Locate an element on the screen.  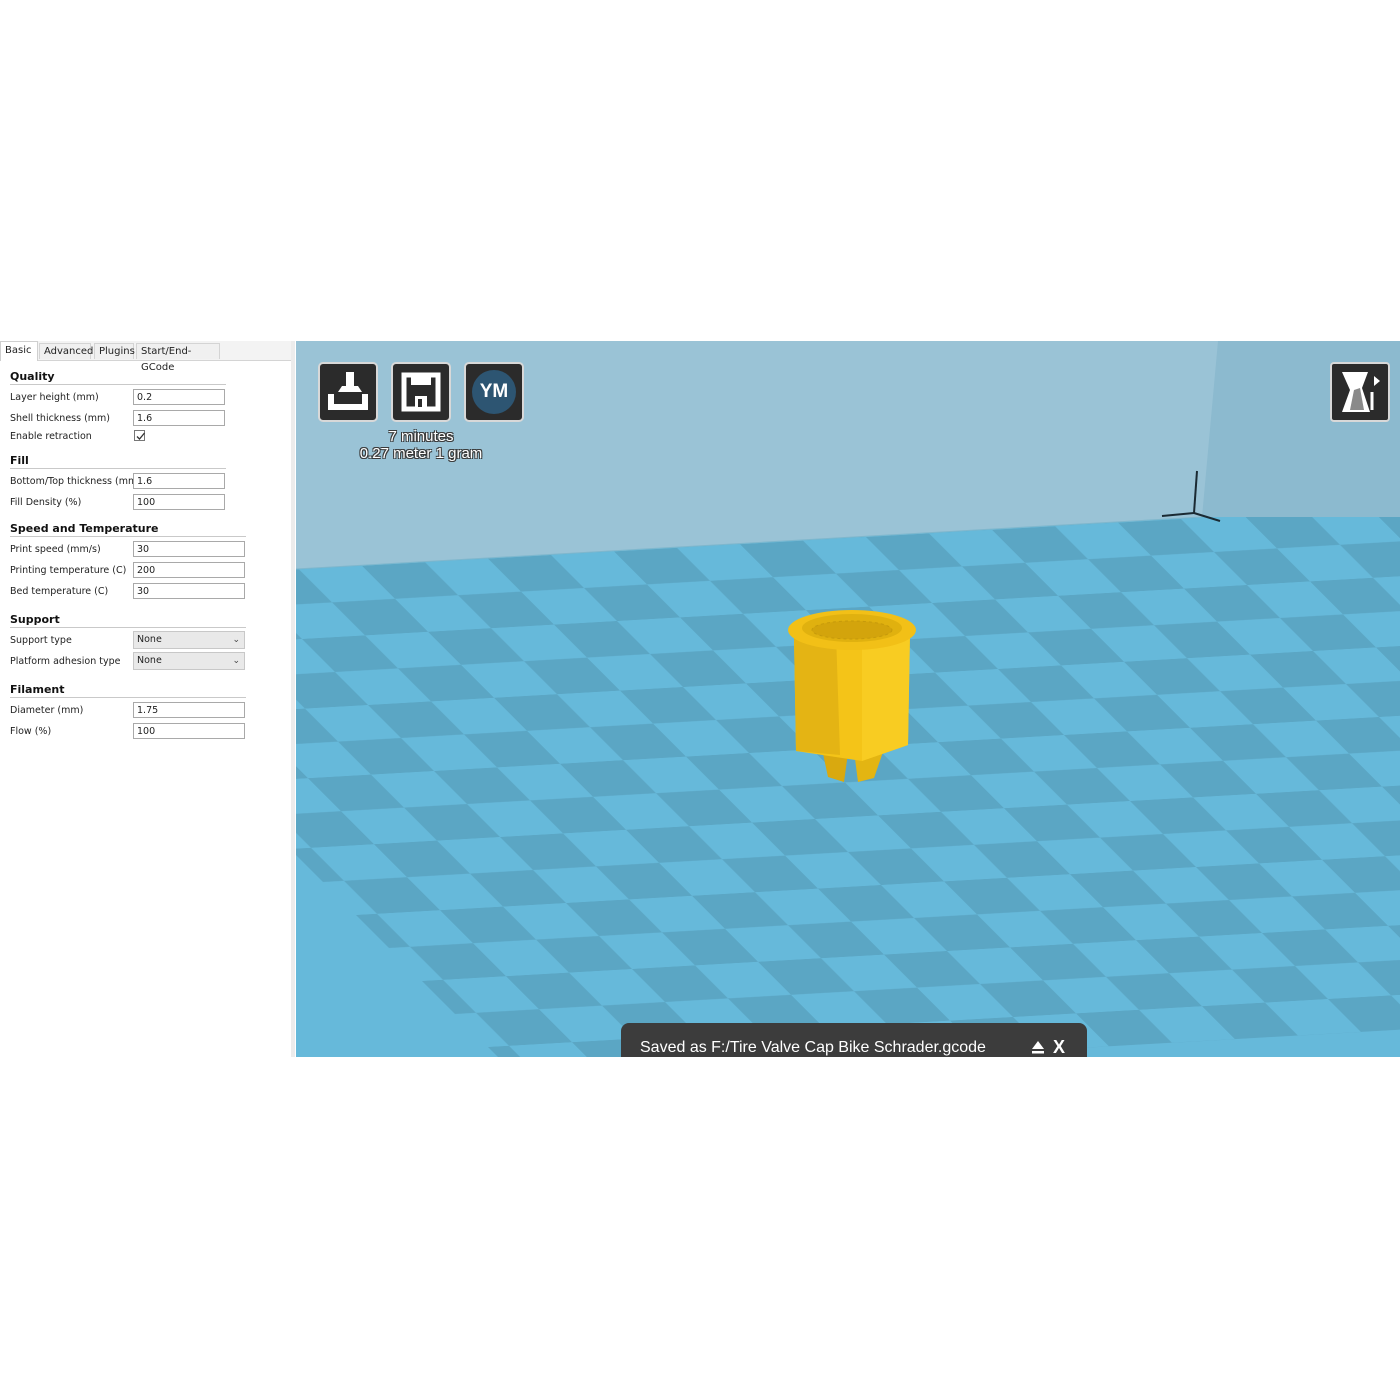
settings-tabs: Basic Advanced Plugins Start/End-GCode is located at coordinates (145, 357).